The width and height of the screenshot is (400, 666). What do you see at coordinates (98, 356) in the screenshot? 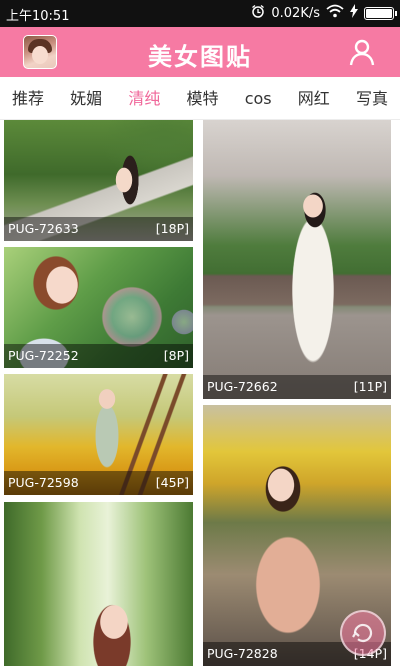
I see `card-caption: PUG-72252 [8P]` at bounding box center [98, 356].